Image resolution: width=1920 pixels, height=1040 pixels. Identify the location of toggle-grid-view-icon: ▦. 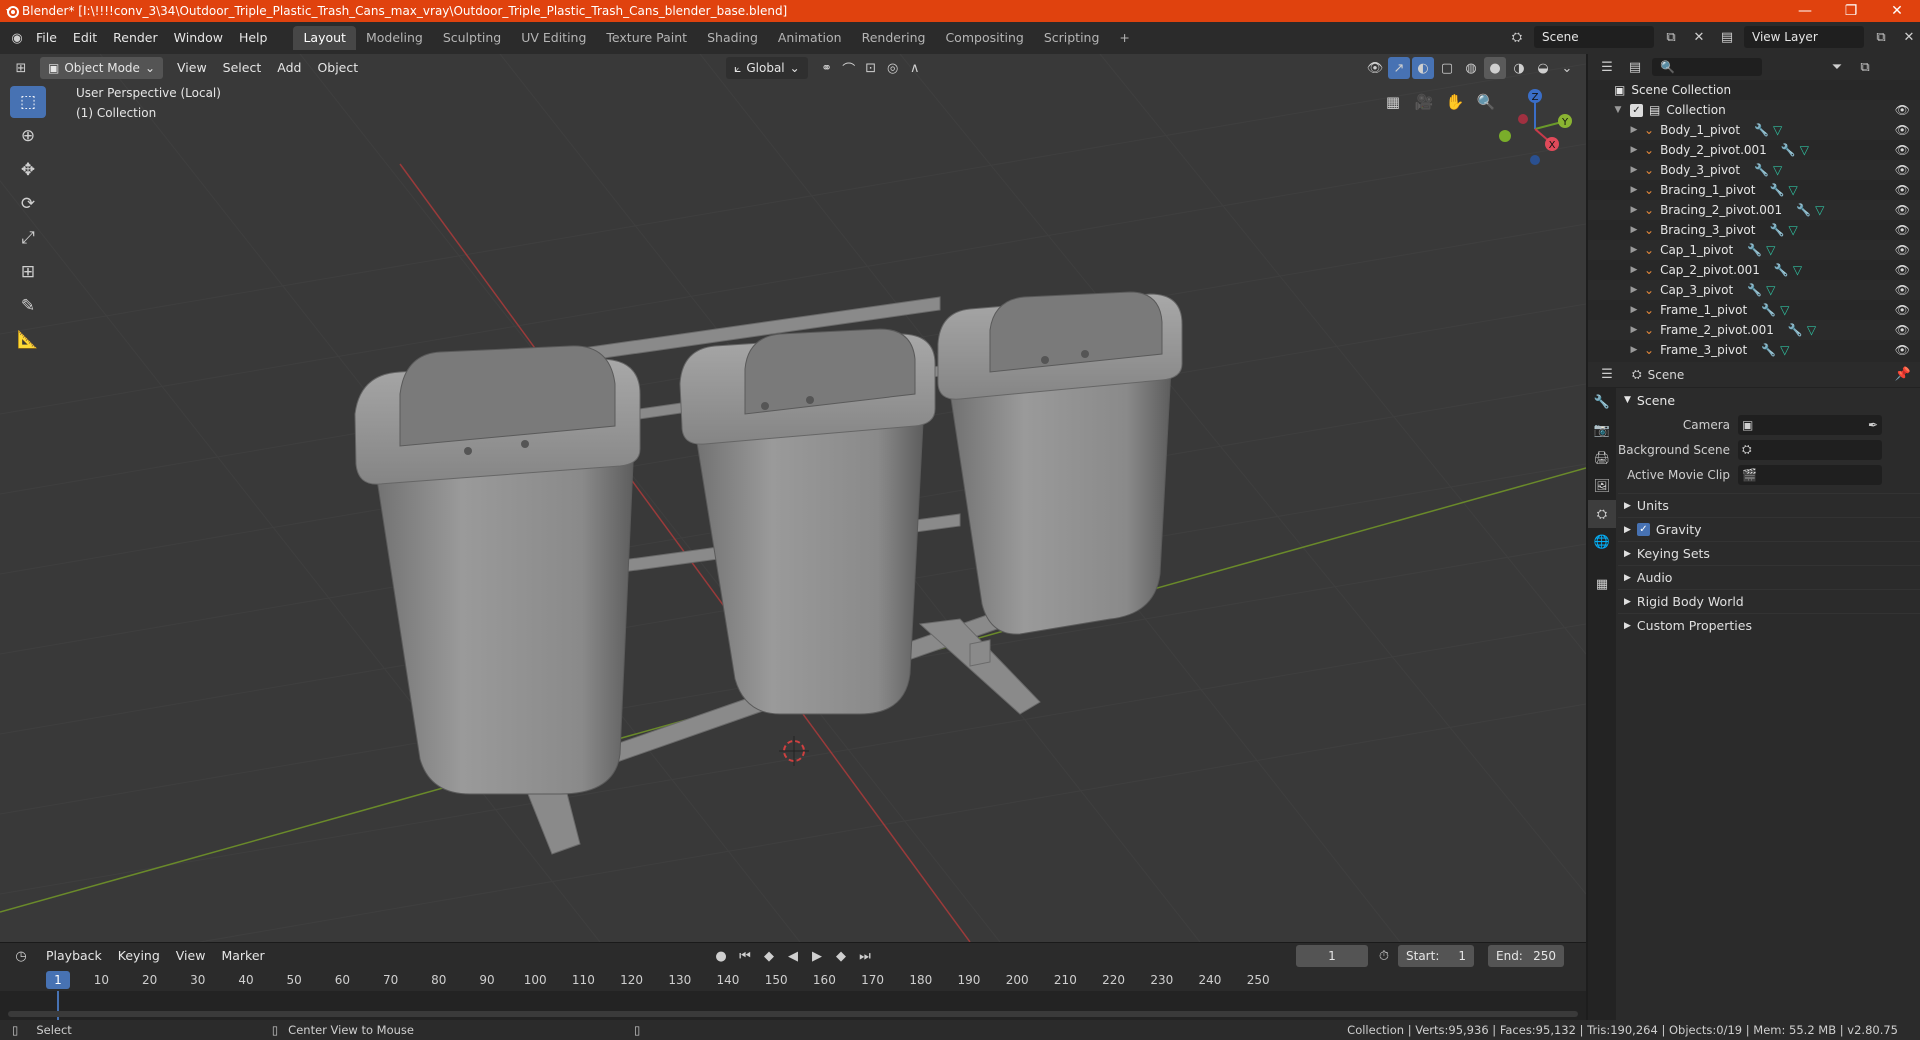
(1393, 102).